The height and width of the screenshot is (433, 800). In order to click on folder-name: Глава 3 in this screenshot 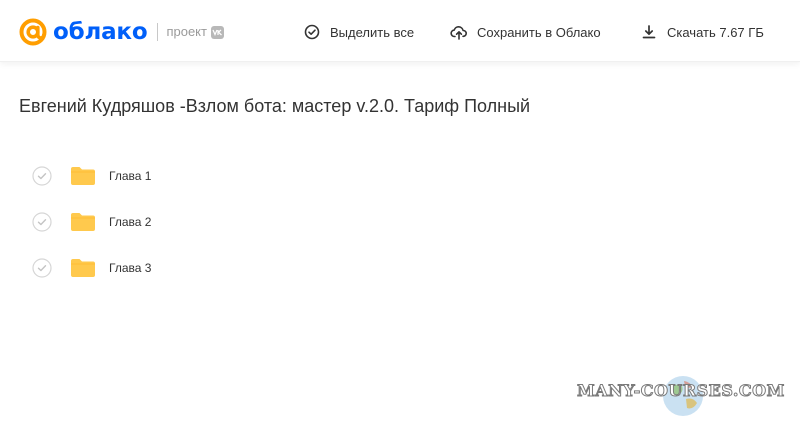, I will do `click(130, 268)`.